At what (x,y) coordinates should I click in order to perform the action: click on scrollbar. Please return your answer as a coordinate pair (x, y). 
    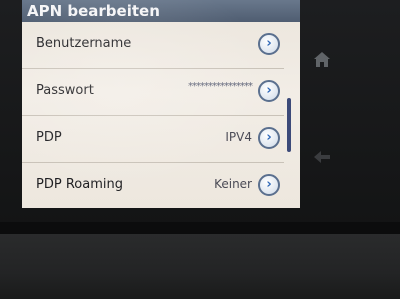
    Looking at the image, I should click on (289, 125).